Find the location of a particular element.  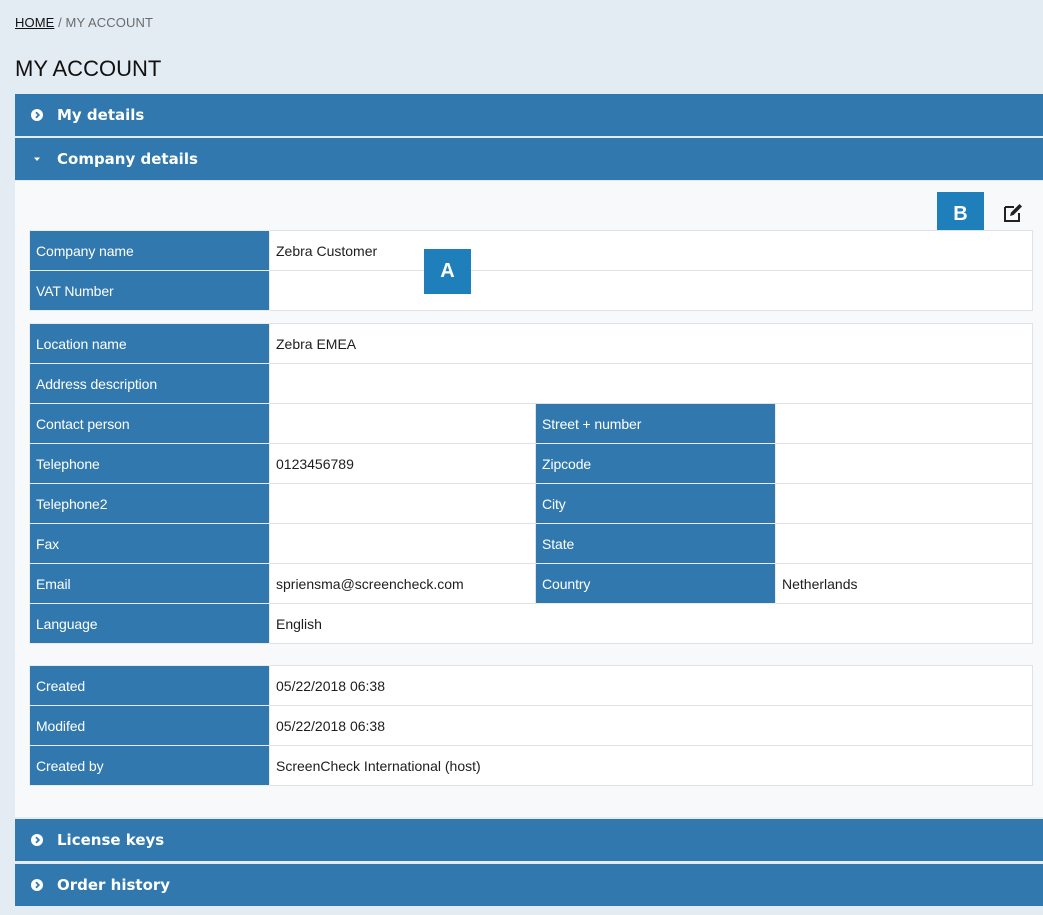

contact-person-label: Contact person is located at coordinates (149, 423).